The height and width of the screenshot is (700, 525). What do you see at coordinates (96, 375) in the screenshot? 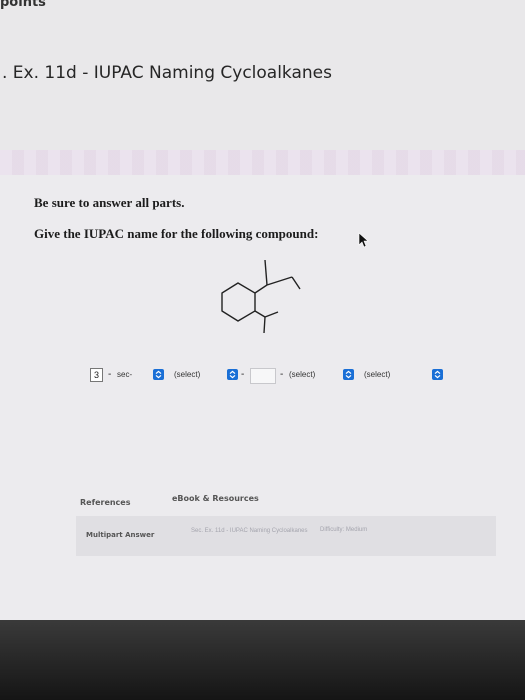
I see `locant-input: 3` at bounding box center [96, 375].